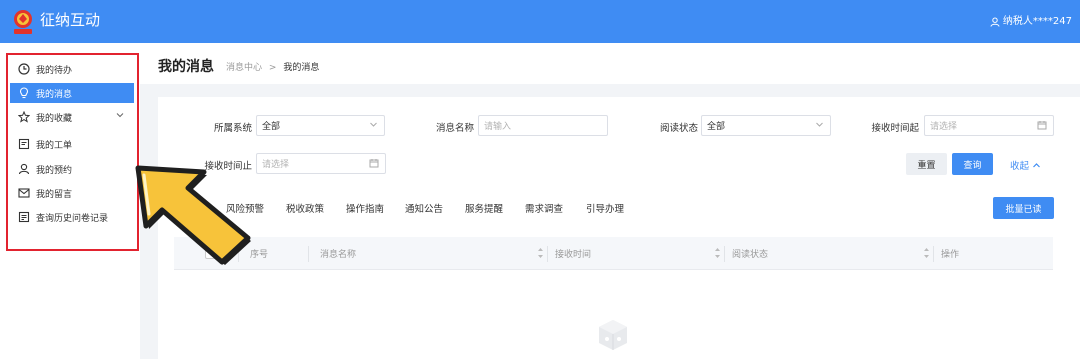  I want to click on sidebar-item-label: 我的待办, so click(54, 70).